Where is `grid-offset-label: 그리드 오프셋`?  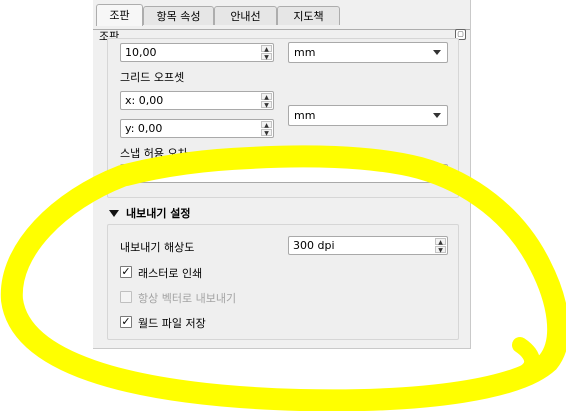
grid-offset-label: 그리드 오프셋 is located at coordinates (152, 77).